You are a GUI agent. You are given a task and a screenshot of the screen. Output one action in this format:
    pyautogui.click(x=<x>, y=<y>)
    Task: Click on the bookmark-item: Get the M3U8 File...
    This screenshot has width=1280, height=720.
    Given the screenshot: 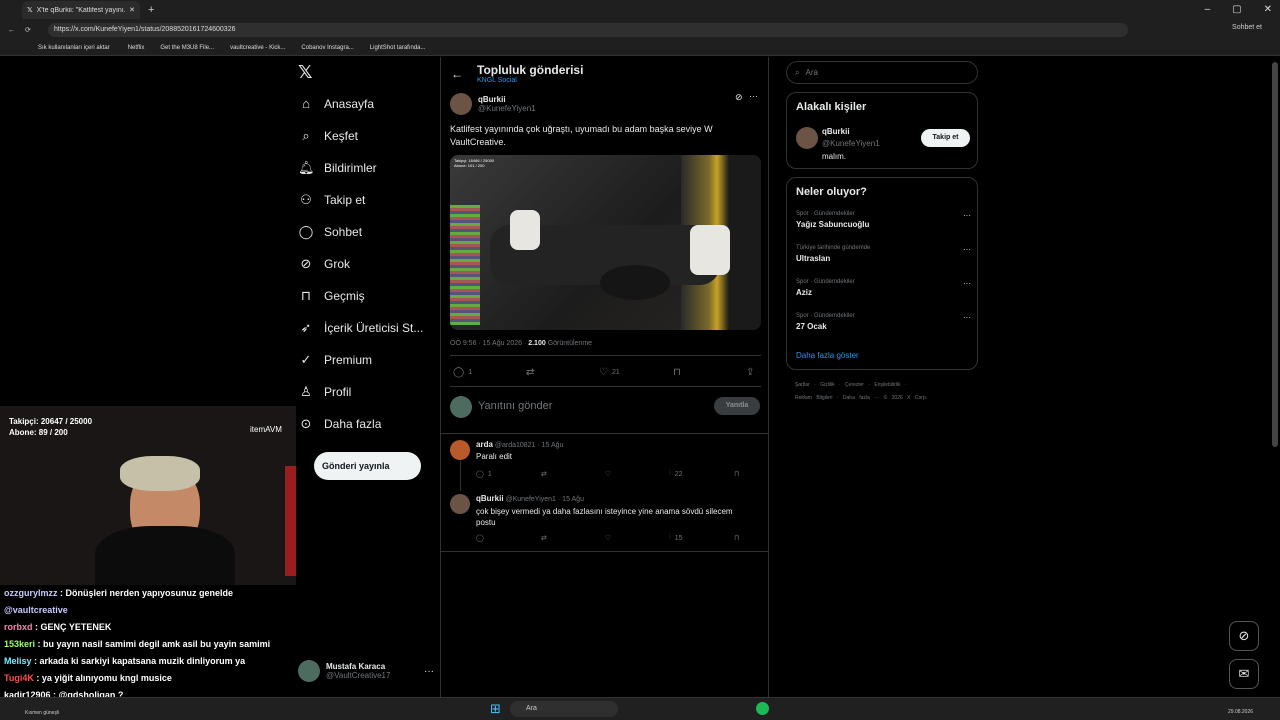 What is the action you would take?
    pyautogui.click(x=187, y=48)
    